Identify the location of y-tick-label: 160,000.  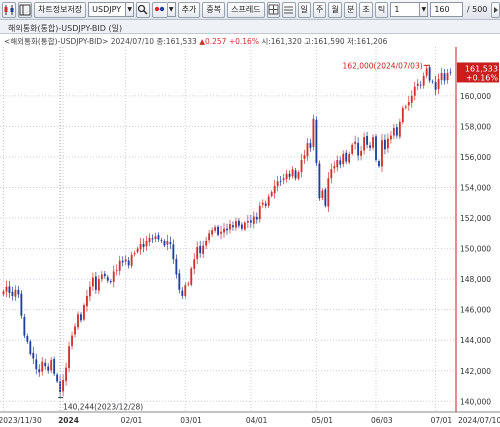
(475, 96).